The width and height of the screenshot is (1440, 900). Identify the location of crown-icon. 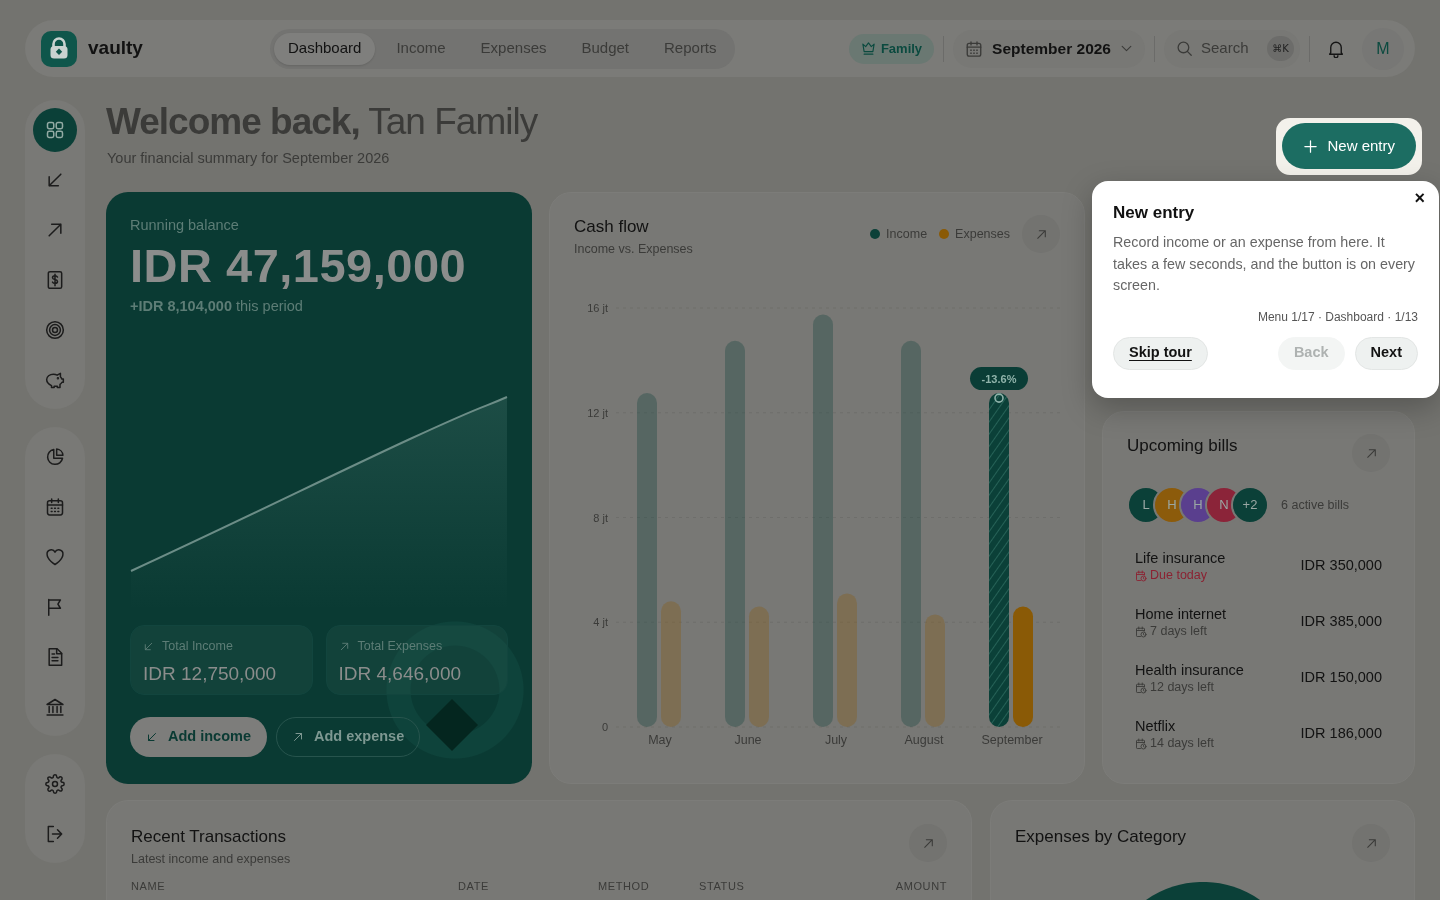
(868, 48).